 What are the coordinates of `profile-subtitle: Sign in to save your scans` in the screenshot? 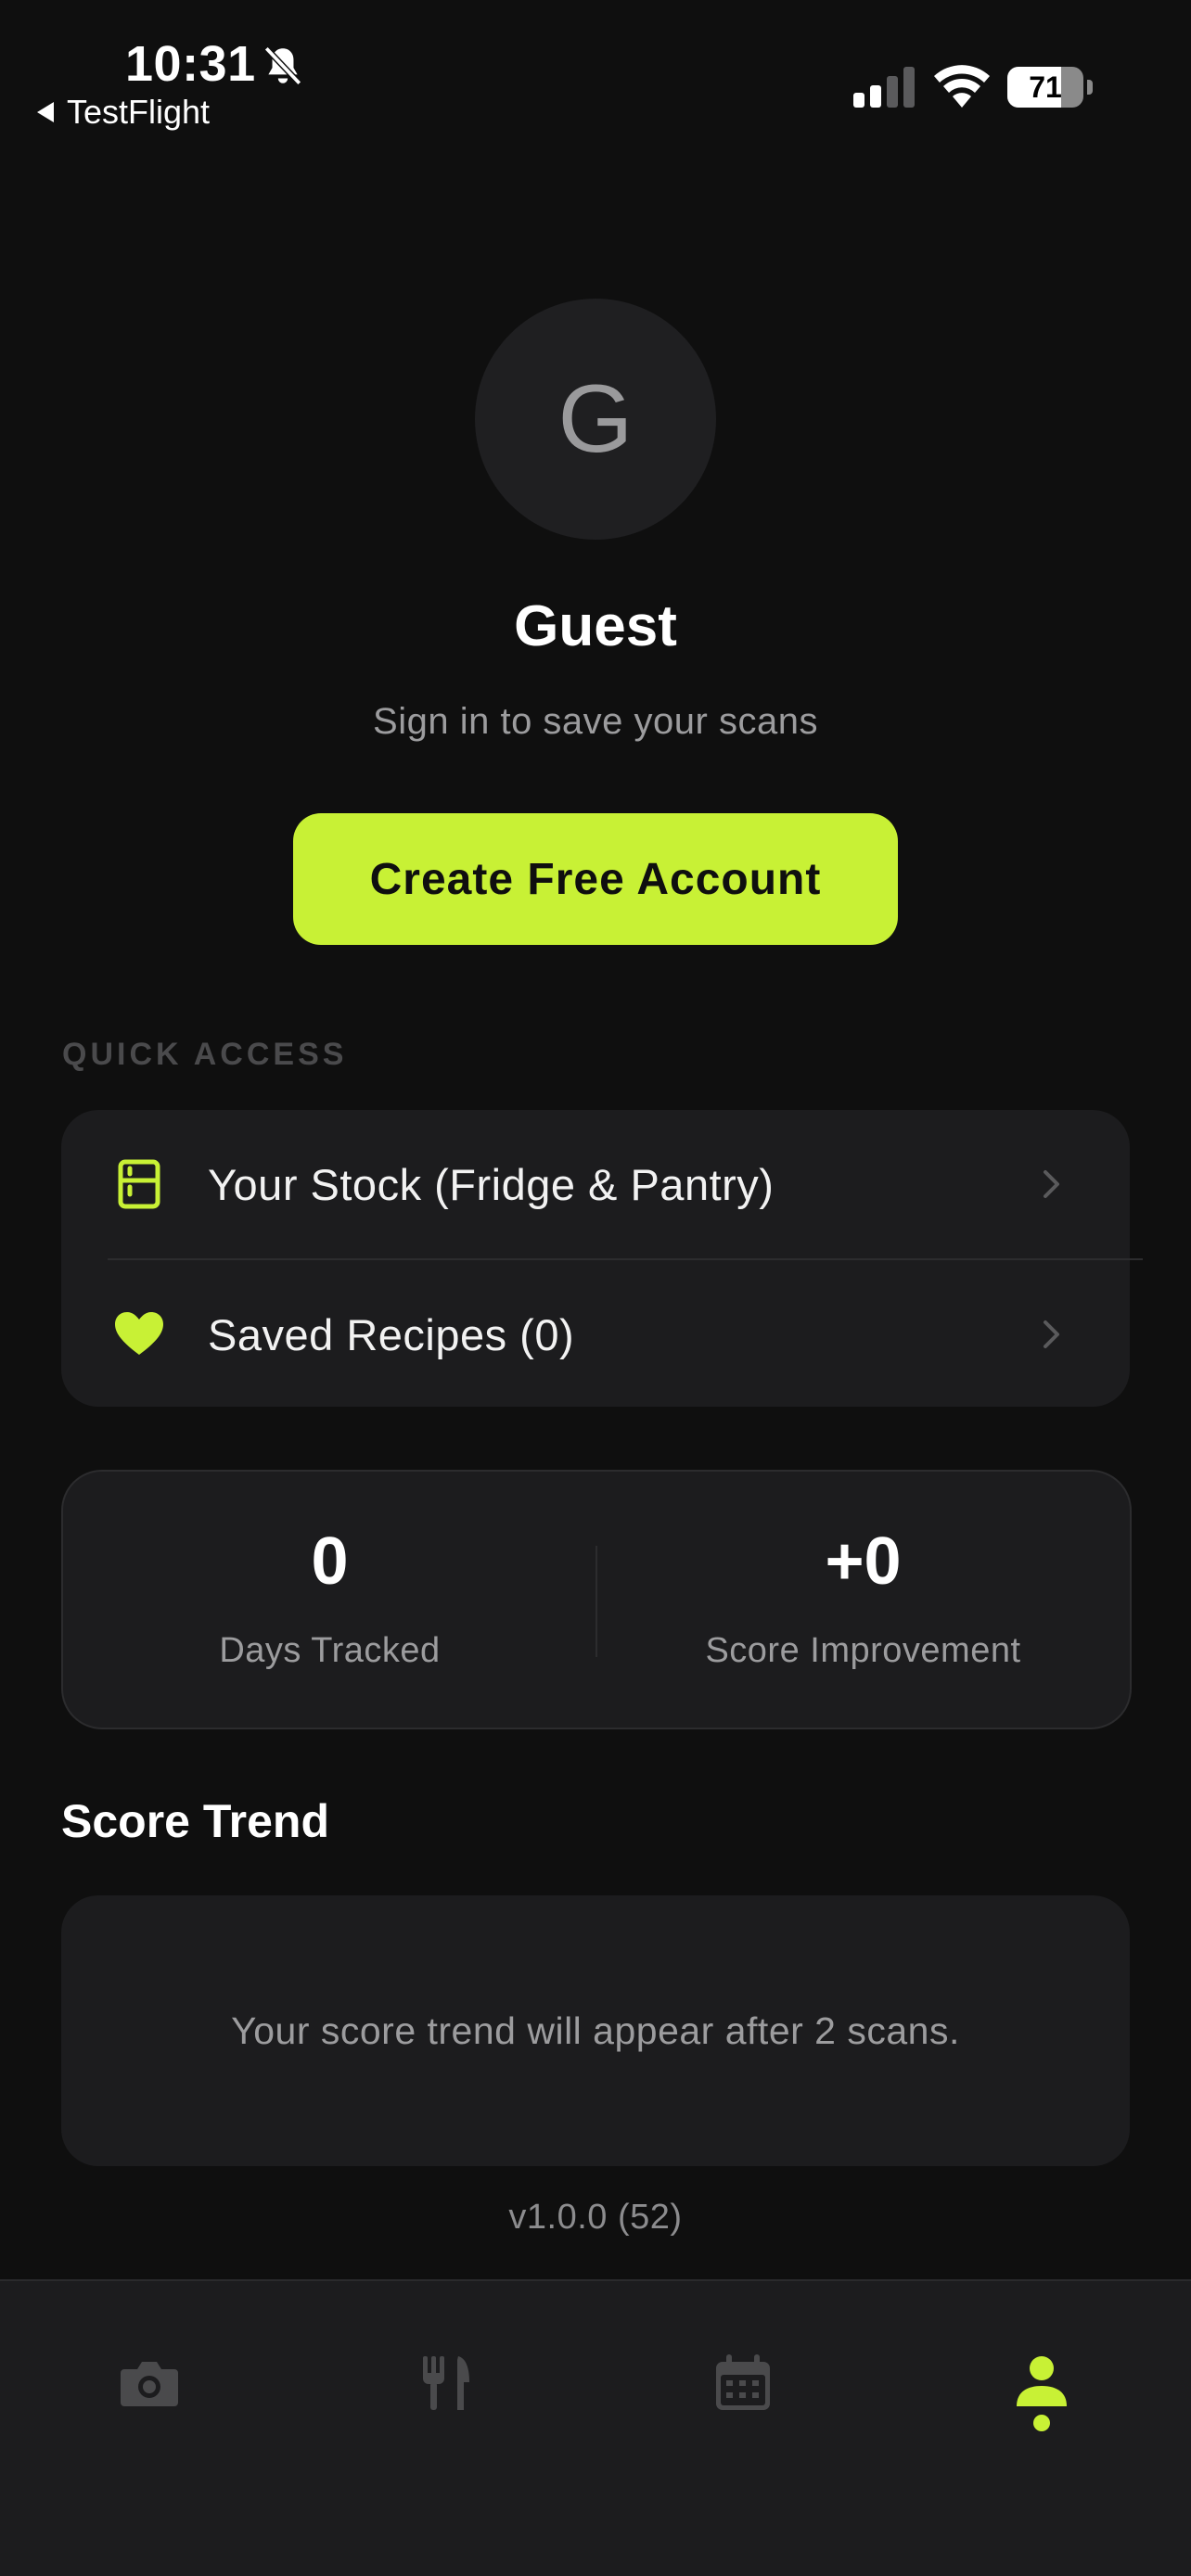 It's located at (595, 722).